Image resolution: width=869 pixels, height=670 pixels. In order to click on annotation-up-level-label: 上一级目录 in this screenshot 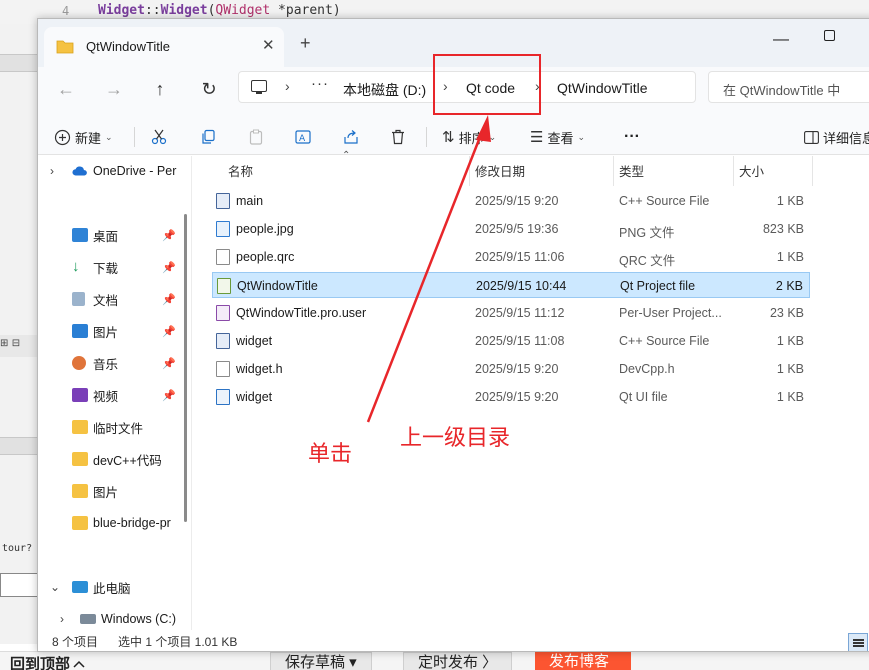, I will do `click(455, 438)`.